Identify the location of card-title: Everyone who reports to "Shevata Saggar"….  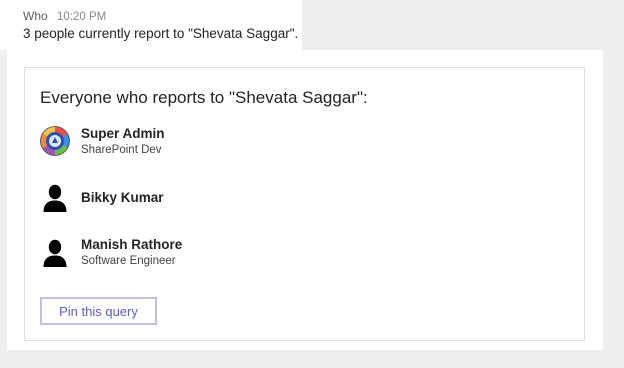
(204, 97).